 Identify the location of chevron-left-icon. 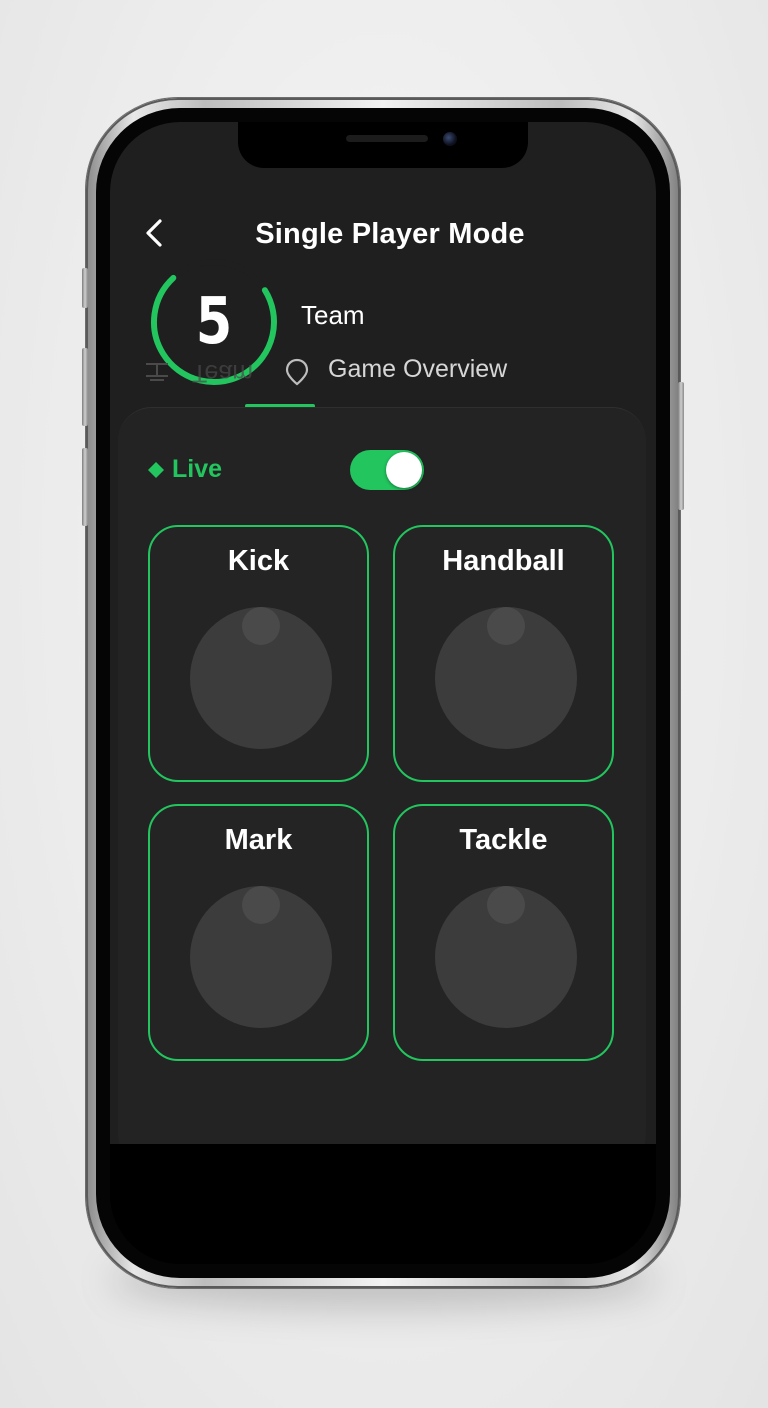
(154, 233).